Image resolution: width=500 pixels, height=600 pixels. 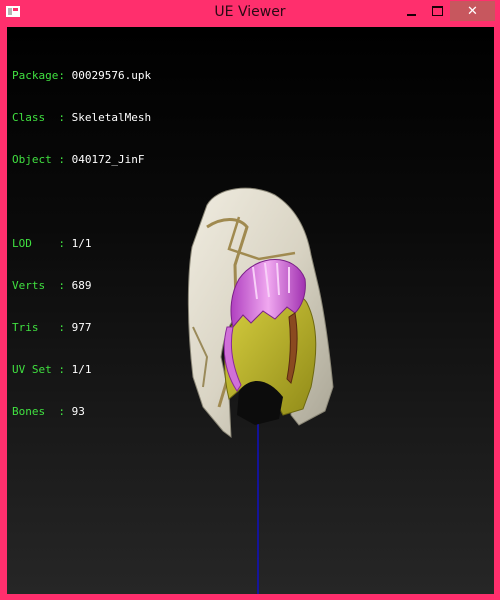 I want to click on close-icon: ✕, so click(x=472, y=11).